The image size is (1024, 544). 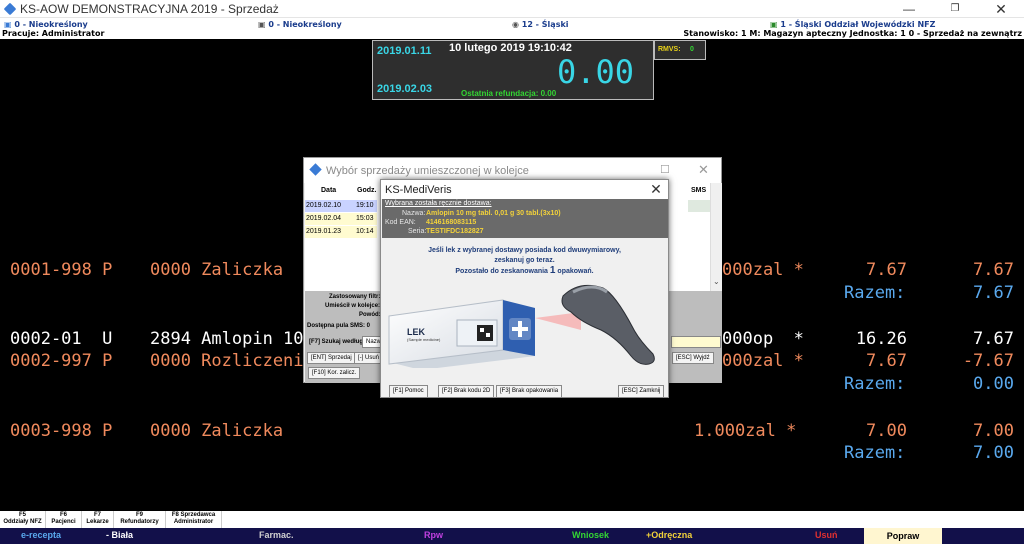 What do you see at coordinates (369, 358) in the screenshot?
I see `remove-button: [-] Usuń` at bounding box center [369, 358].